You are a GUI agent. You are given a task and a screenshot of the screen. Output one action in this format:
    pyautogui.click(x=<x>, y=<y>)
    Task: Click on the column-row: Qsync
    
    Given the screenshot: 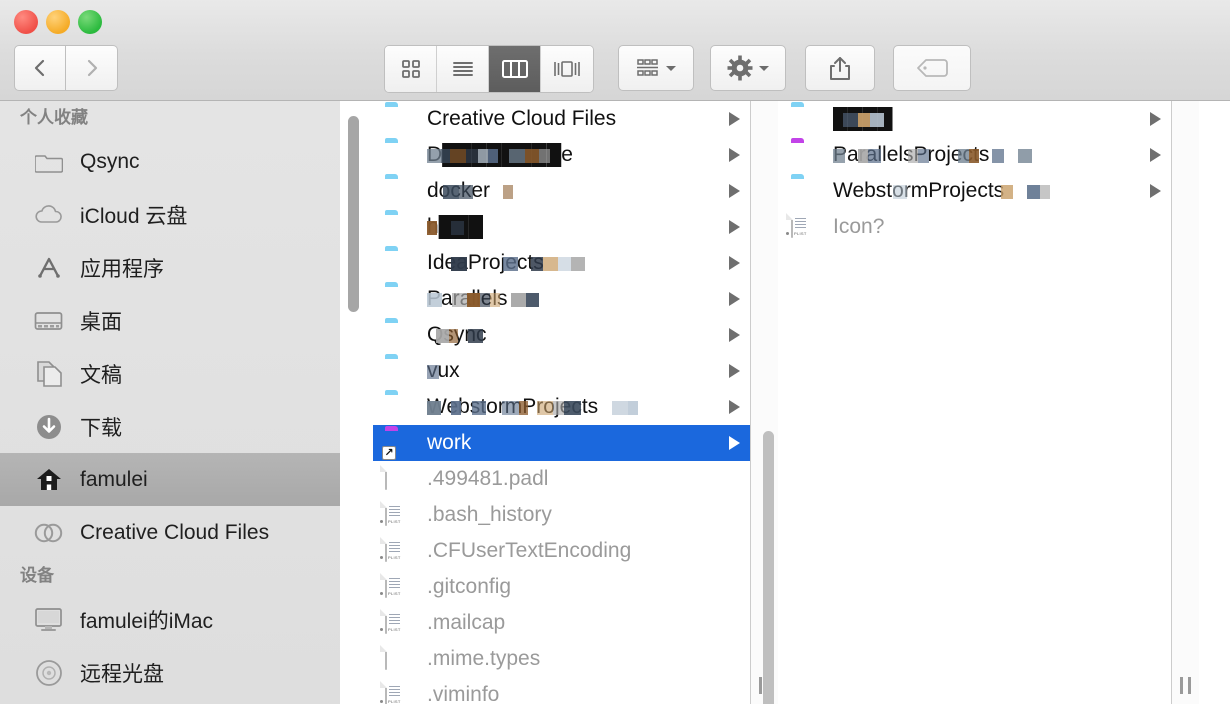 What is the action you would take?
    pyautogui.click(x=561, y=335)
    